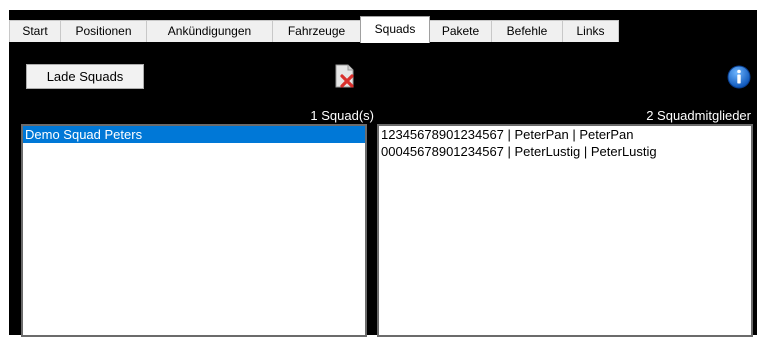 The height and width of the screenshot is (338, 759). Describe the element at coordinates (739, 77) in the screenshot. I see `info-icon` at that location.